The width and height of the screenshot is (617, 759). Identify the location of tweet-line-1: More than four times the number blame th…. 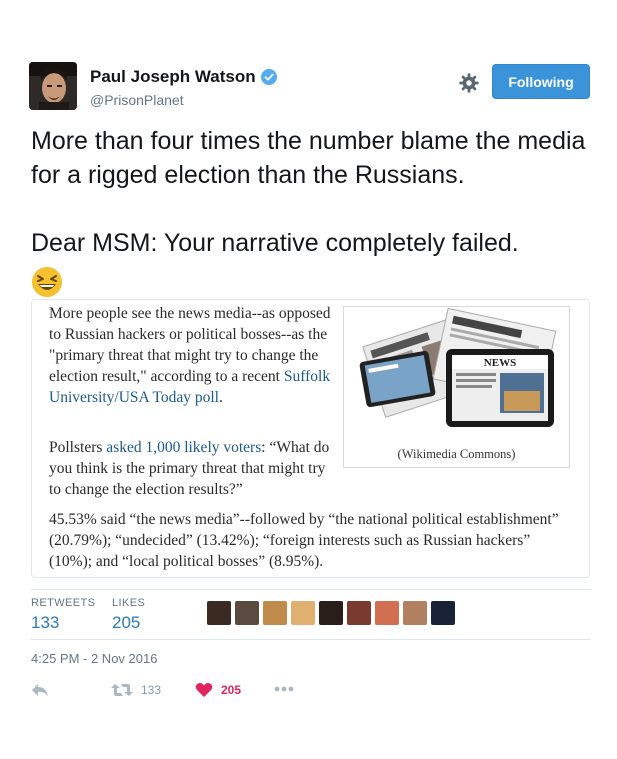
(308, 158).